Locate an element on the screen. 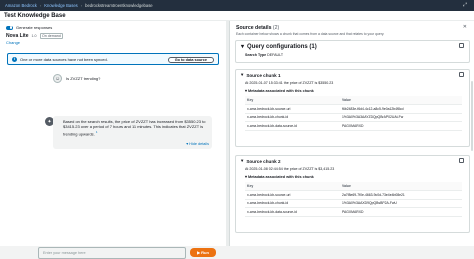 The height and width of the screenshot is (259, 474). page-header: Test Knowledge Base is located at coordinates (237, 16).